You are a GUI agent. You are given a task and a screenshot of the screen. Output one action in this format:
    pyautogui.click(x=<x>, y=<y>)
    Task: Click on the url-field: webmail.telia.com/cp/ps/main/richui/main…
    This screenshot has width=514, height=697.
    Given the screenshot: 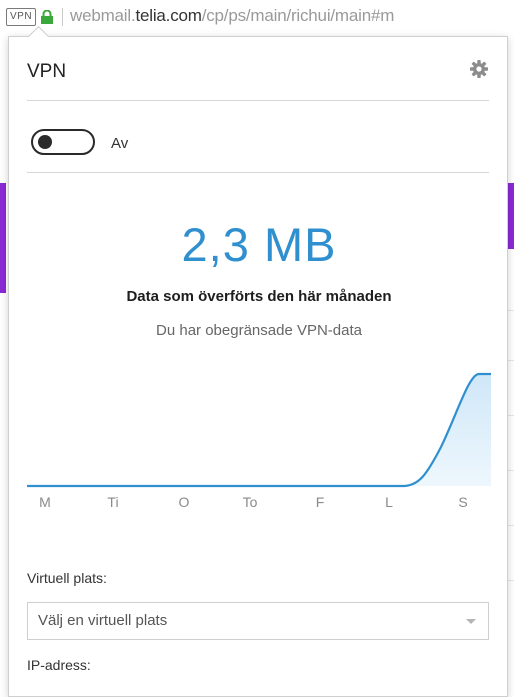 What is the action you would take?
    pyautogui.click(x=232, y=16)
    